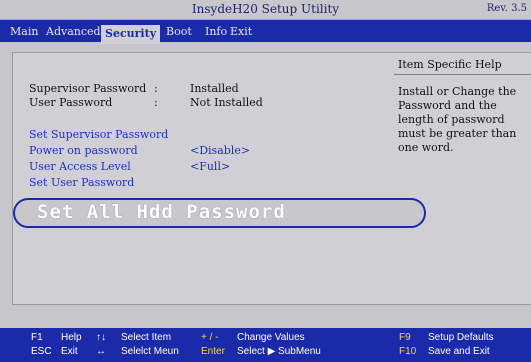 The image size is (531, 362). I want to click on left-right-arrows-icon: ↔, so click(101, 351).